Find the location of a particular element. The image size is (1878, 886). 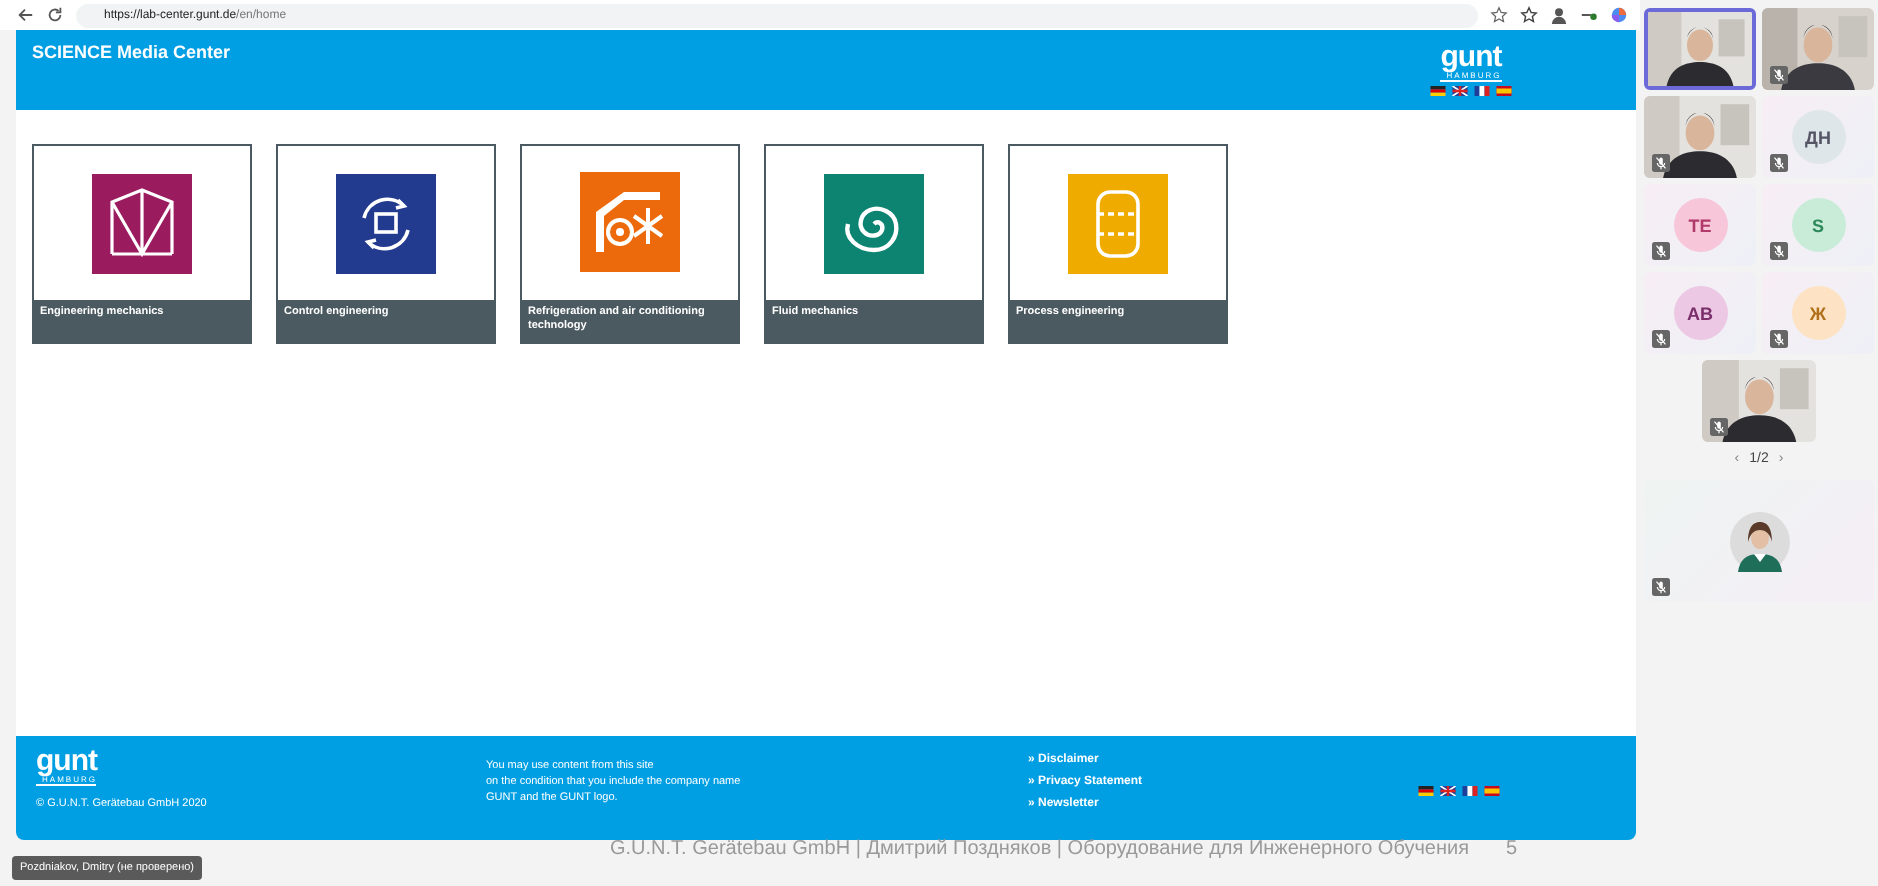

avatar: AB is located at coordinates (1700, 313).